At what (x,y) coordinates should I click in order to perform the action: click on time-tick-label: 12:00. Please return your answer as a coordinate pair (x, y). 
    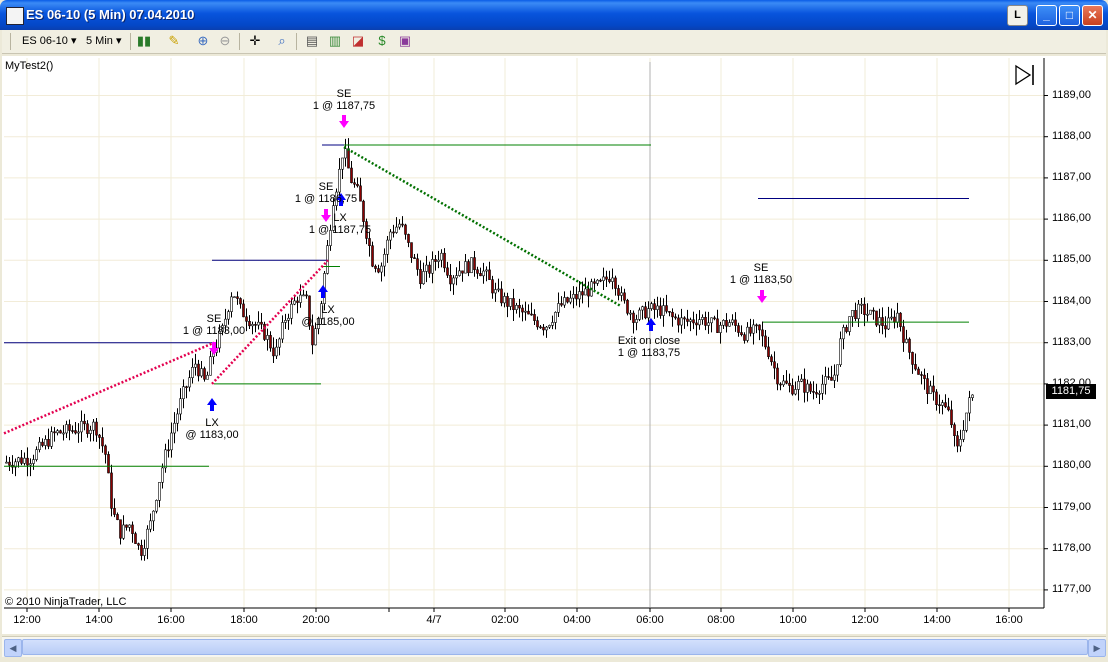
    Looking at the image, I should click on (27, 620).